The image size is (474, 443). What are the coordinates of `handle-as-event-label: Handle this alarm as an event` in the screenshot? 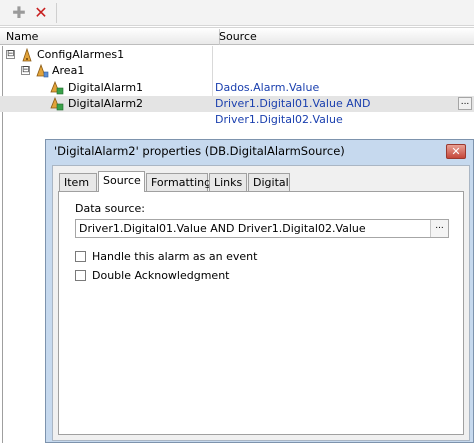 It's located at (175, 256).